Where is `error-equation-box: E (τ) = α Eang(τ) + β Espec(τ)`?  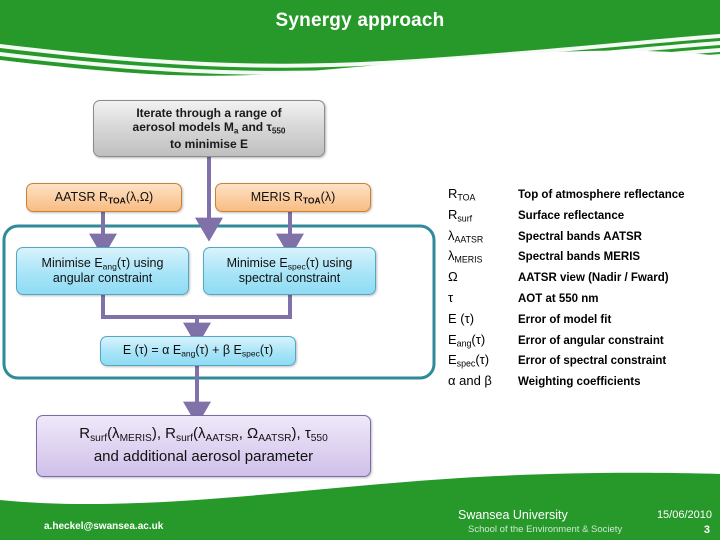 error-equation-box: E (τ) = α Eang(τ) + β Espec(τ) is located at coordinates (198, 351).